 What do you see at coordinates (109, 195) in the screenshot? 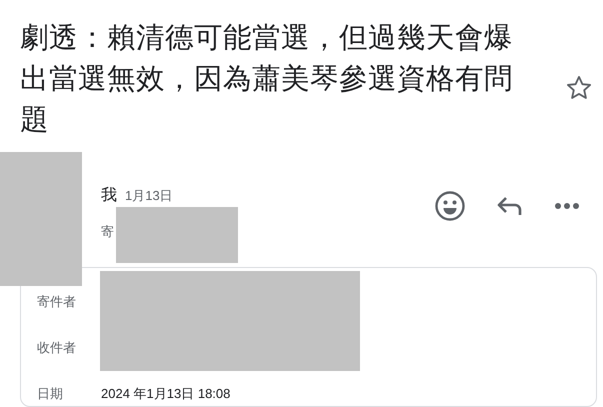
I see `sender-name: 我` at bounding box center [109, 195].